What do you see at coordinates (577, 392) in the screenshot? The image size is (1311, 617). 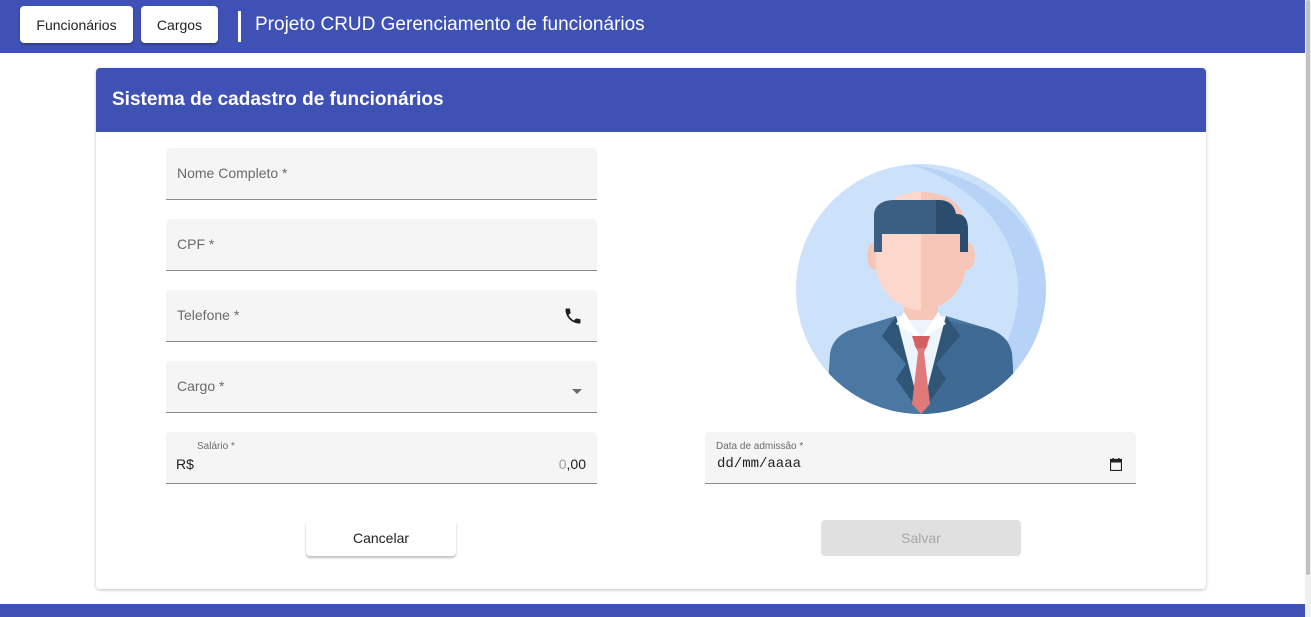 I see `arrow-drop-down-icon` at bounding box center [577, 392].